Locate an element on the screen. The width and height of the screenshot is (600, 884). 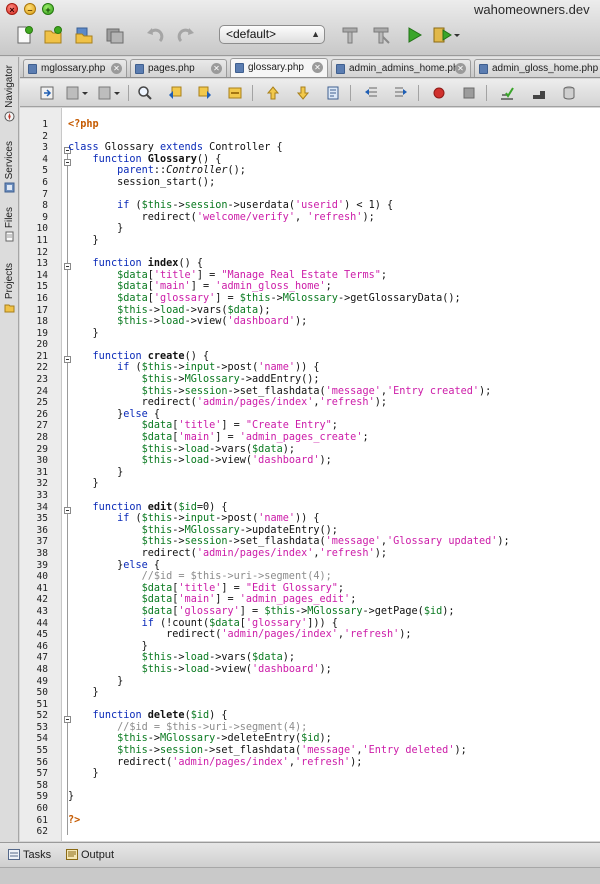
tasks-tab-label: Tasks is located at coordinates (37, 855).